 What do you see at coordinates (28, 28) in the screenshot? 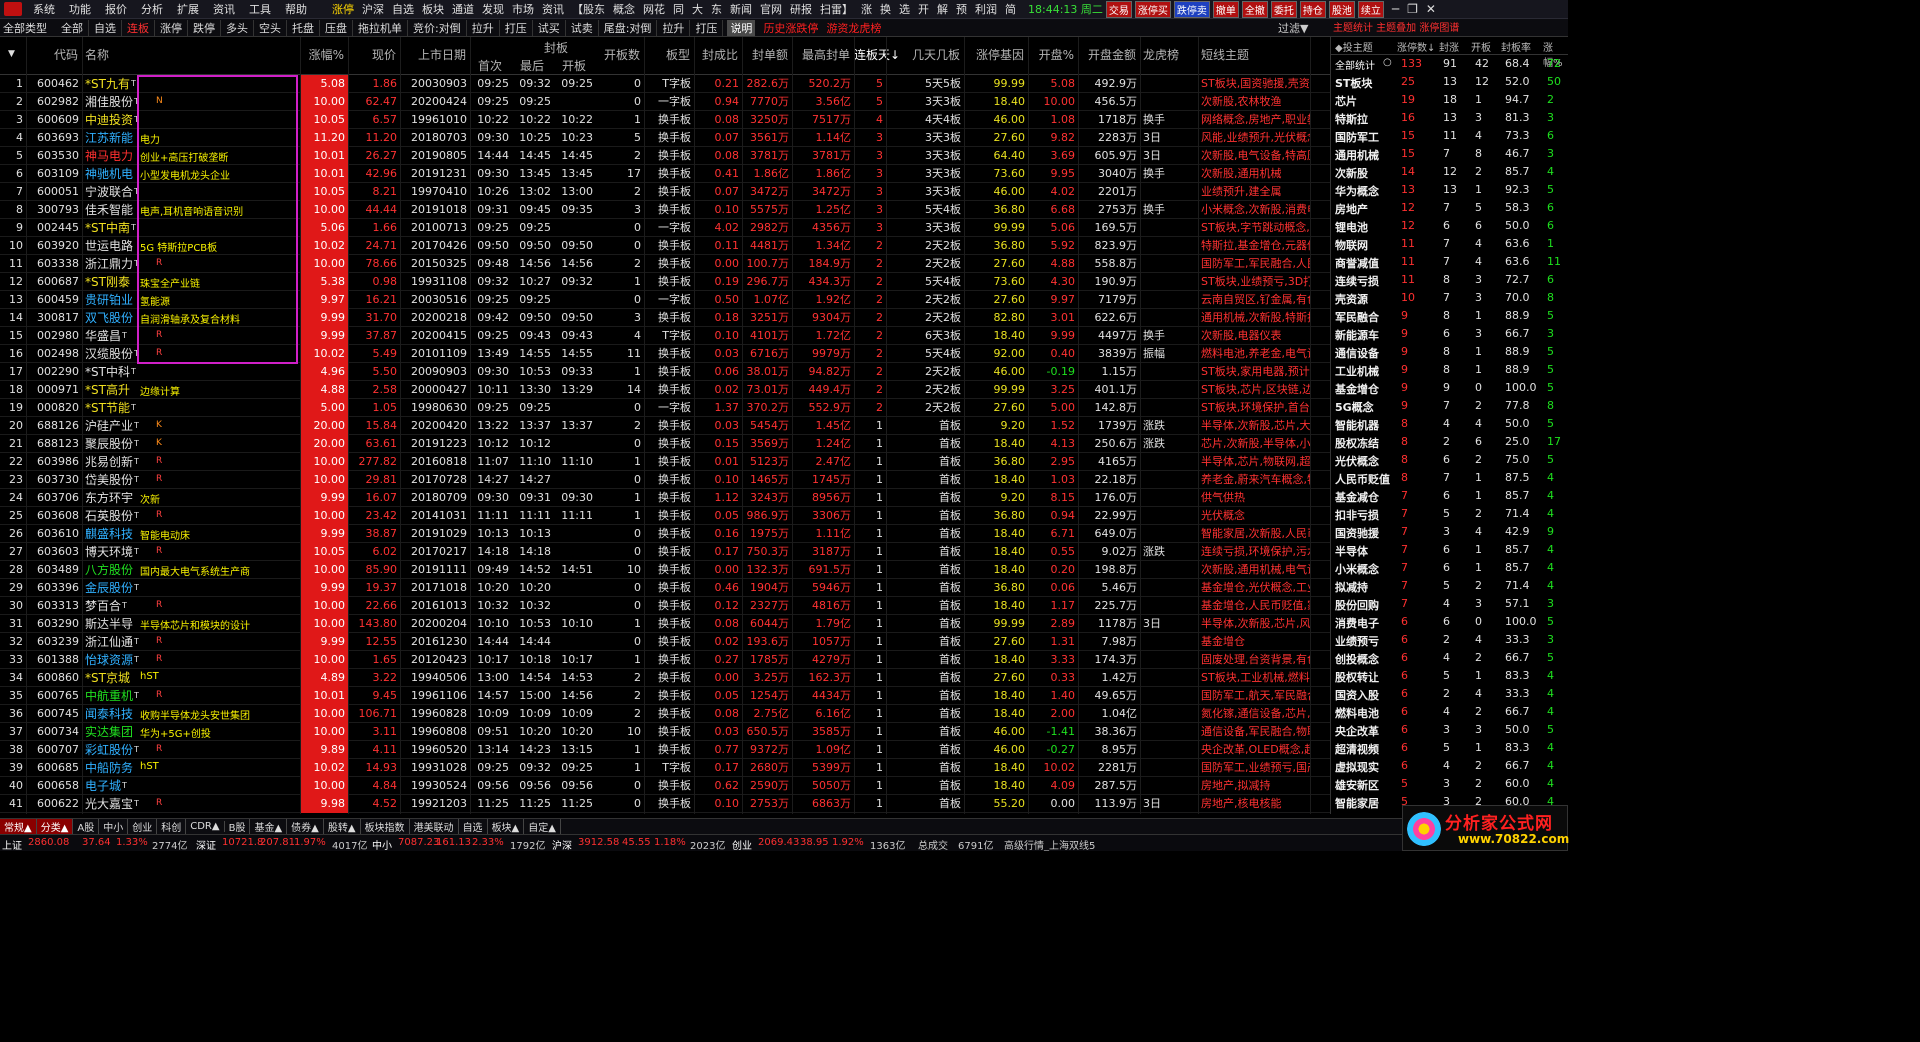
I see `type-dropdown: 全部类型` at bounding box center [28, 28].